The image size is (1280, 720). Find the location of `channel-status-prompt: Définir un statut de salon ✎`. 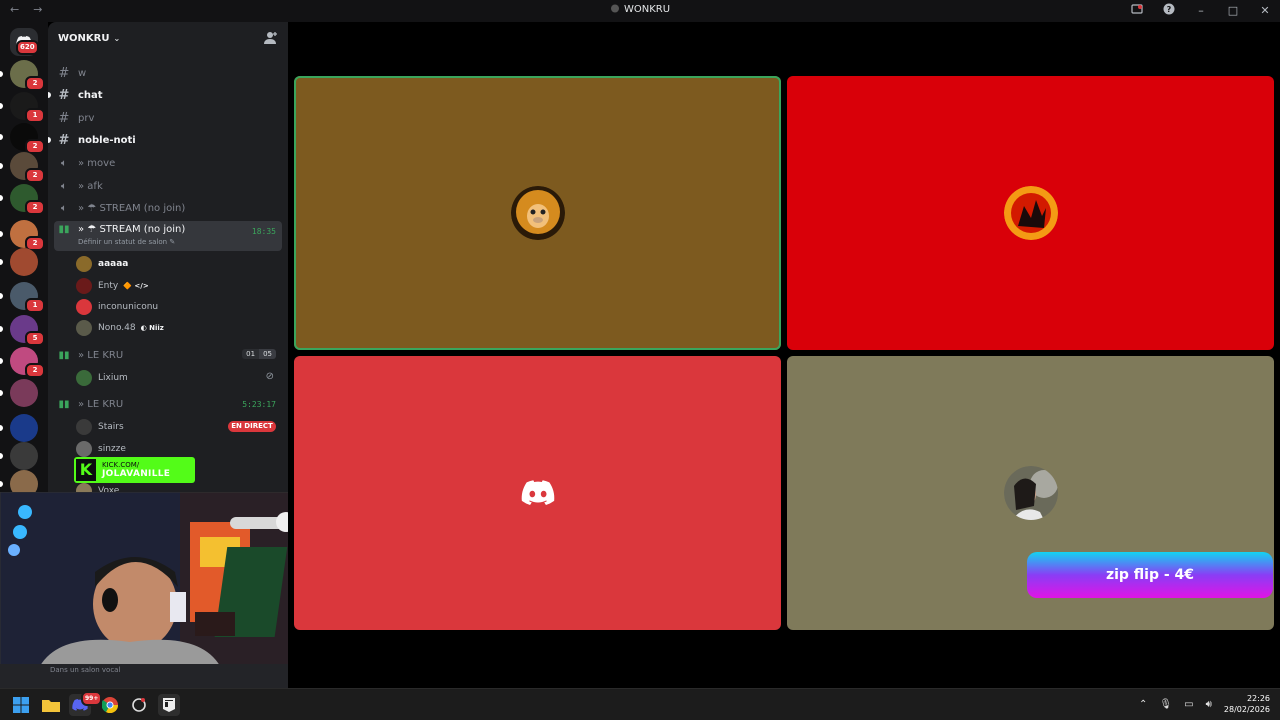

channel-status-prompt: Définir un statut de salon ✎ is located at coordinates (126, 242).